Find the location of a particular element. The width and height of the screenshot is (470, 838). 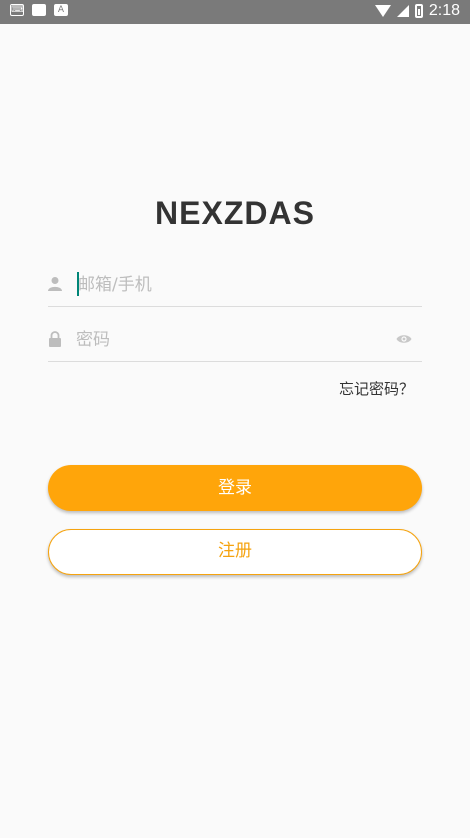

font-icon: A is located at coordinates (61, 10).